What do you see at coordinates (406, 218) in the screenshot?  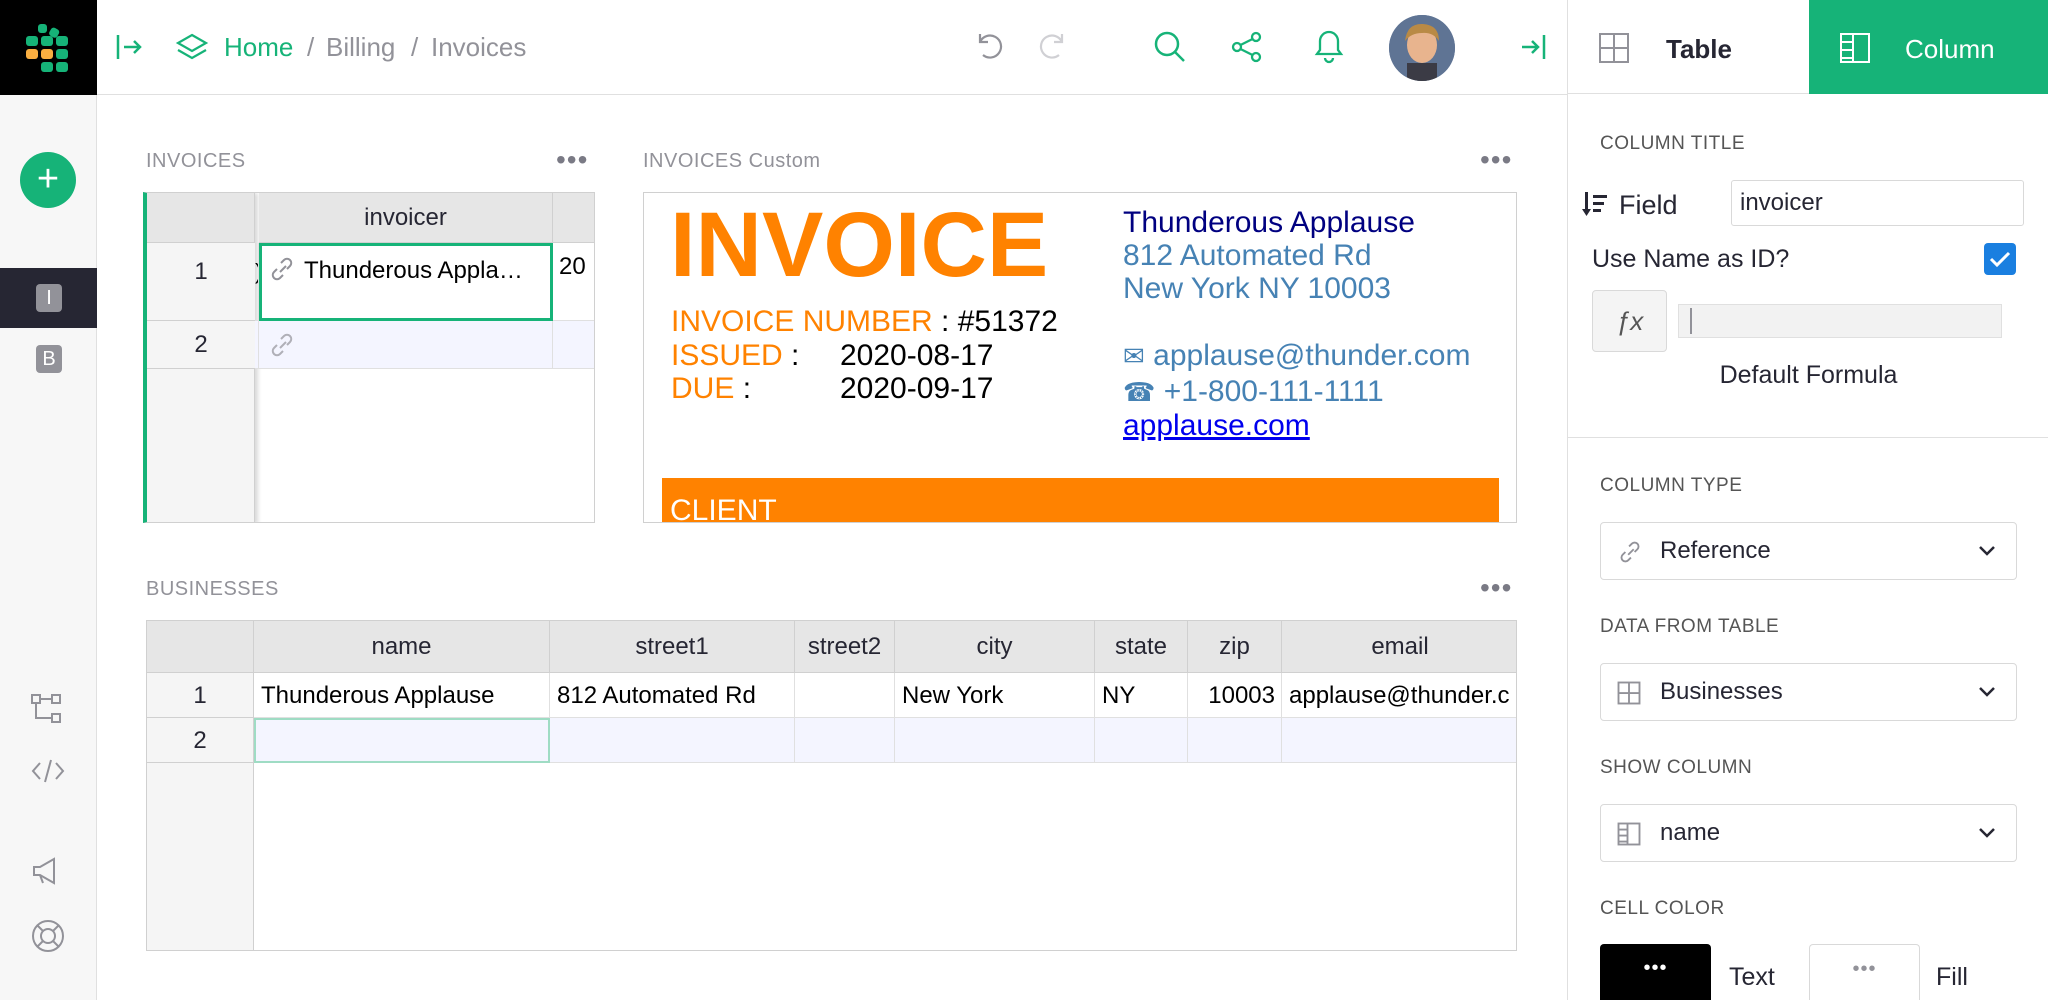 I see `column-header-invoicer: invoicer` at bounding box center [406, 218].